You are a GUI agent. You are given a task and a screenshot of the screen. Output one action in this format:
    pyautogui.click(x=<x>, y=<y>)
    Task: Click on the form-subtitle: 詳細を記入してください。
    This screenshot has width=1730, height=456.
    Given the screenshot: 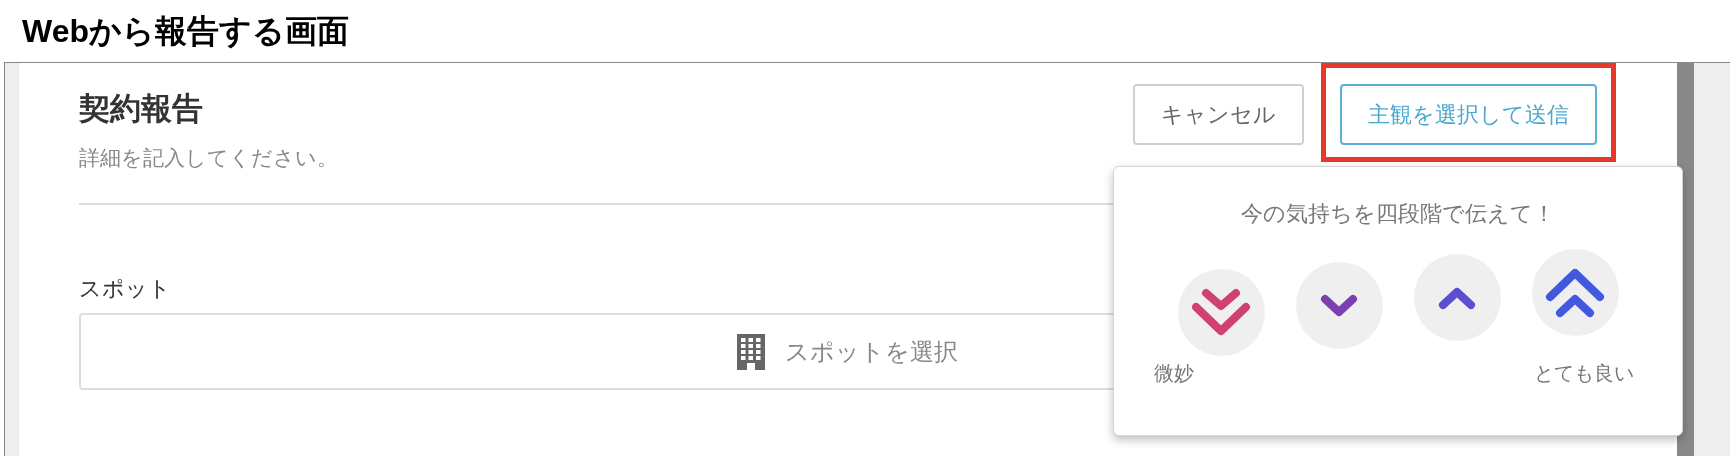 What is the action you would take?
    pyautogui.click(x=208, y=158)
    